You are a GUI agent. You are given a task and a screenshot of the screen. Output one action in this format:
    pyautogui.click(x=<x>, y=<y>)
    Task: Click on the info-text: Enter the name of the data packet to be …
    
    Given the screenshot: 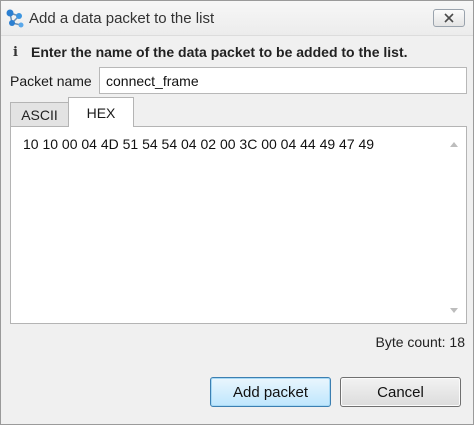 What is the action you would take?
    pyautogui.click(x=219, y=52)
    